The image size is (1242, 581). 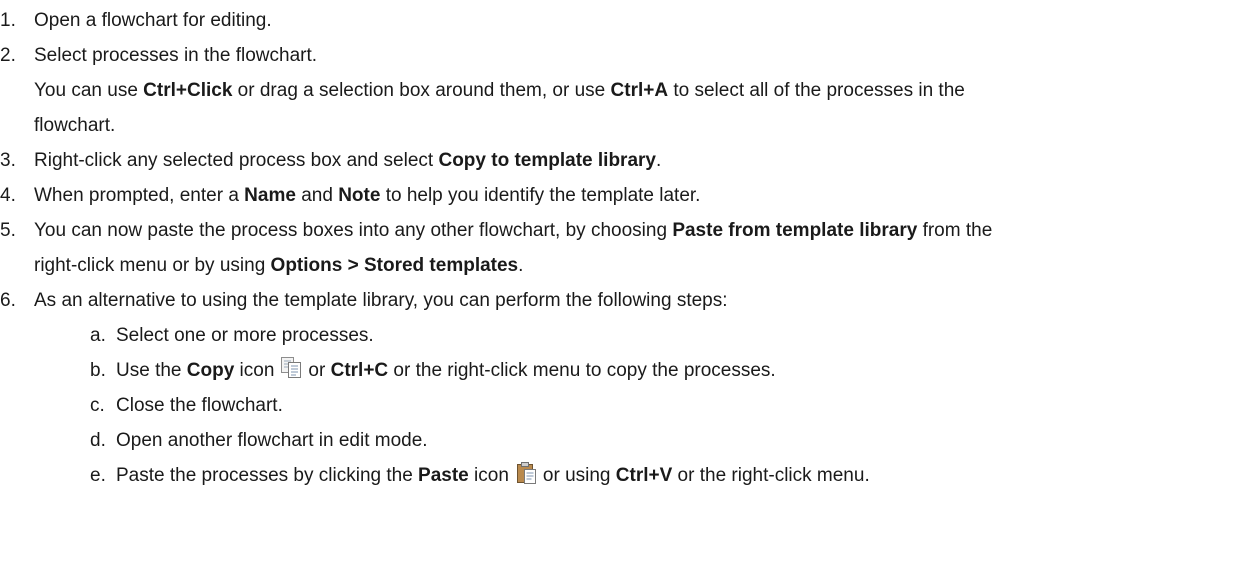 I want to click on note-text: You can use, so click(x=89, y=90).